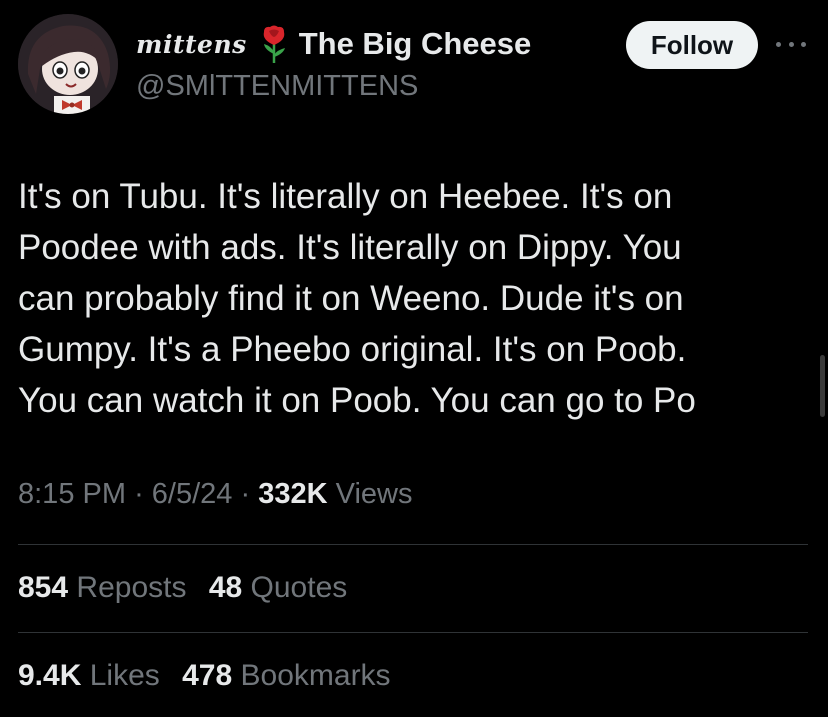 The height and width of the screenshot is (717, 828). I want to click on reposts-stat: 854 Reposts, so click(102, 588).